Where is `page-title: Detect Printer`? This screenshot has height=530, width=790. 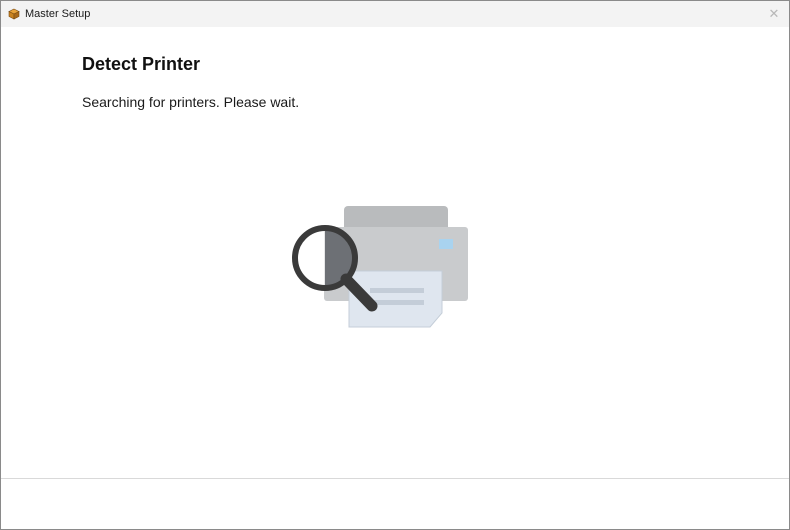
page-title: Detect Printer is located at coordinates (141, 64).